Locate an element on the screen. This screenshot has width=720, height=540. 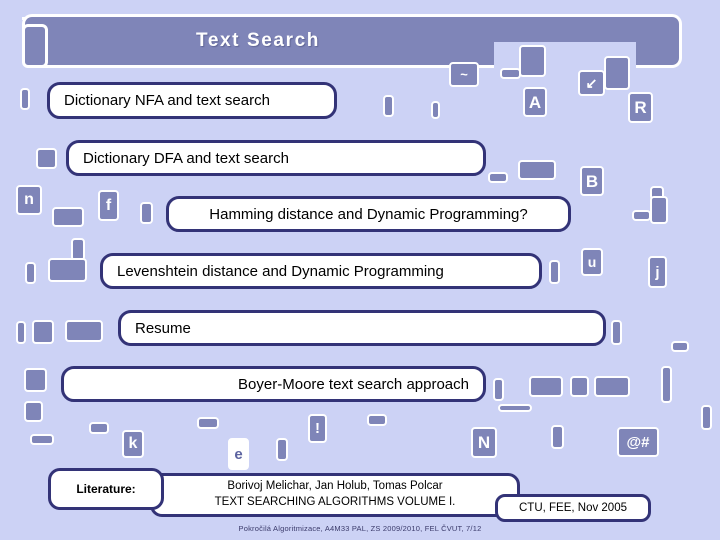
bullet-label: Dictionary DFA and text search is located at coordinates (186, 158).